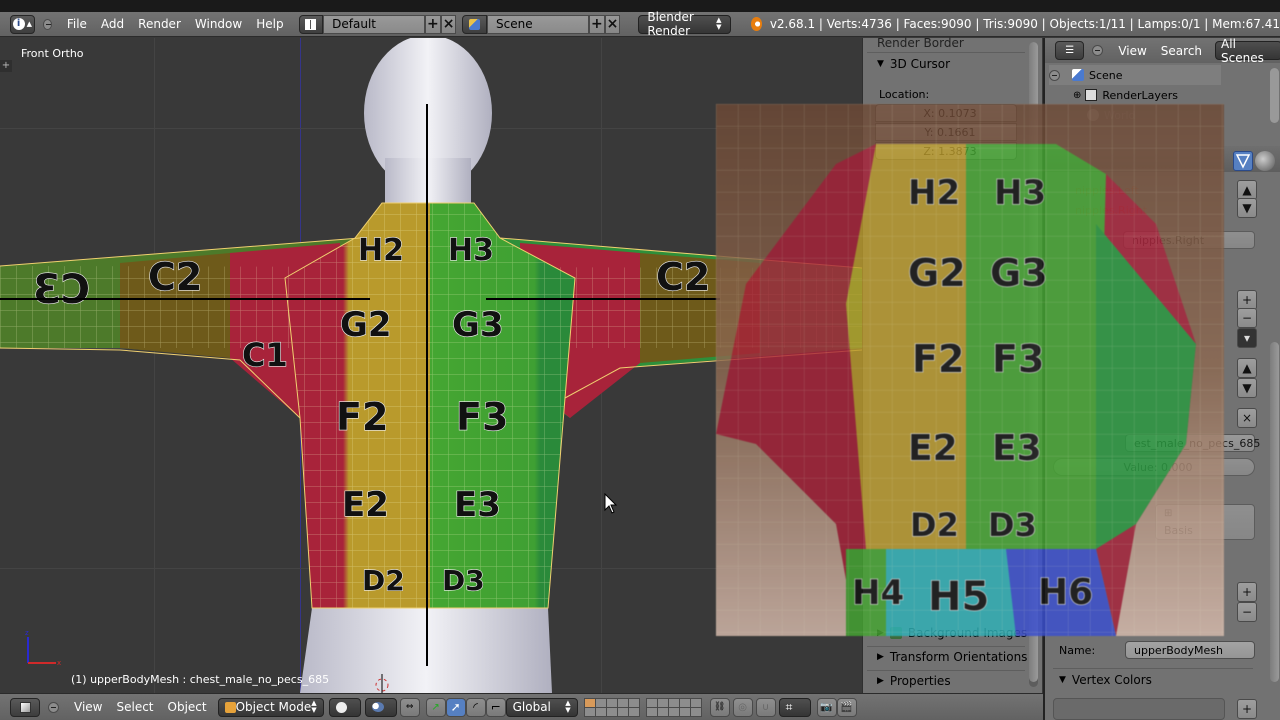  I want to click on menu-window: Window, so click(218, 24).